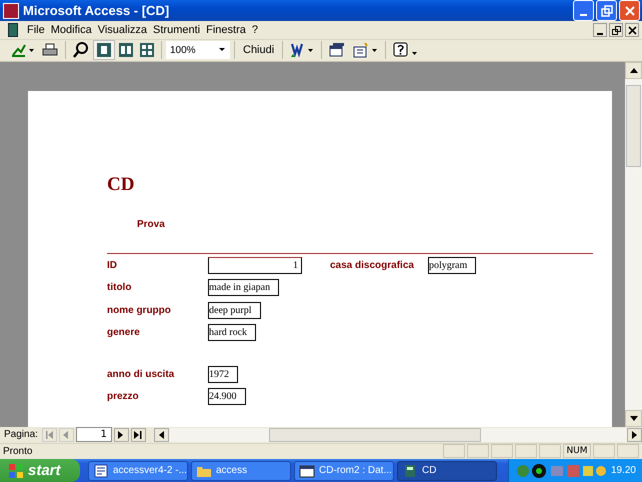  Describe the element at coordinates (244, 287) in the screenshot. I see `field-value: made in giapan` at that location.